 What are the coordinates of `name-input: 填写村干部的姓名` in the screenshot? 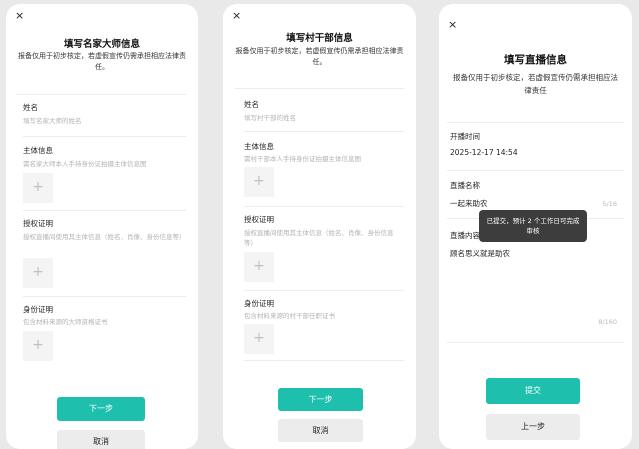 It's located at (270, 118).